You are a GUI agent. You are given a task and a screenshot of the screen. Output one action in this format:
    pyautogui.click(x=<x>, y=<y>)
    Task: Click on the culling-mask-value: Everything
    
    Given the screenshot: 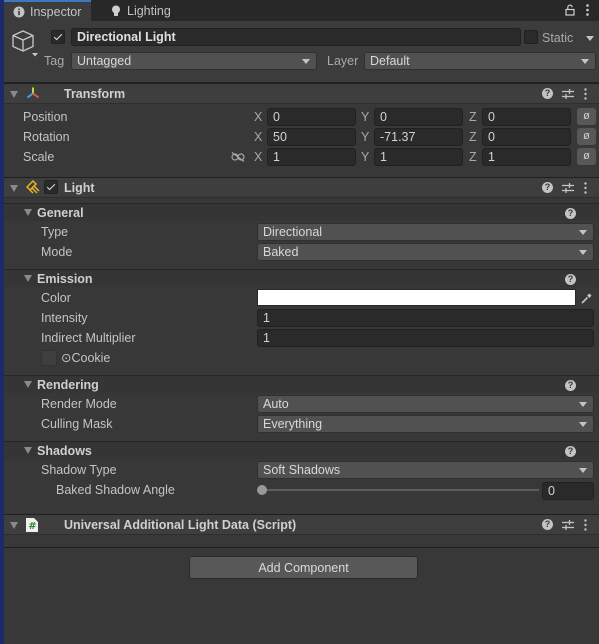 What is the action you would take?
    pyautogui.click(x=293, y=424)
    